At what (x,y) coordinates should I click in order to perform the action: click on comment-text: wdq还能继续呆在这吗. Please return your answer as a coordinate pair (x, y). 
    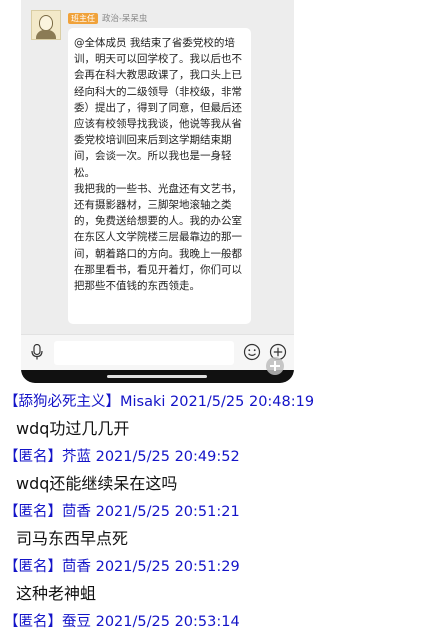
    Looking at the image, I should click on (97, 483).